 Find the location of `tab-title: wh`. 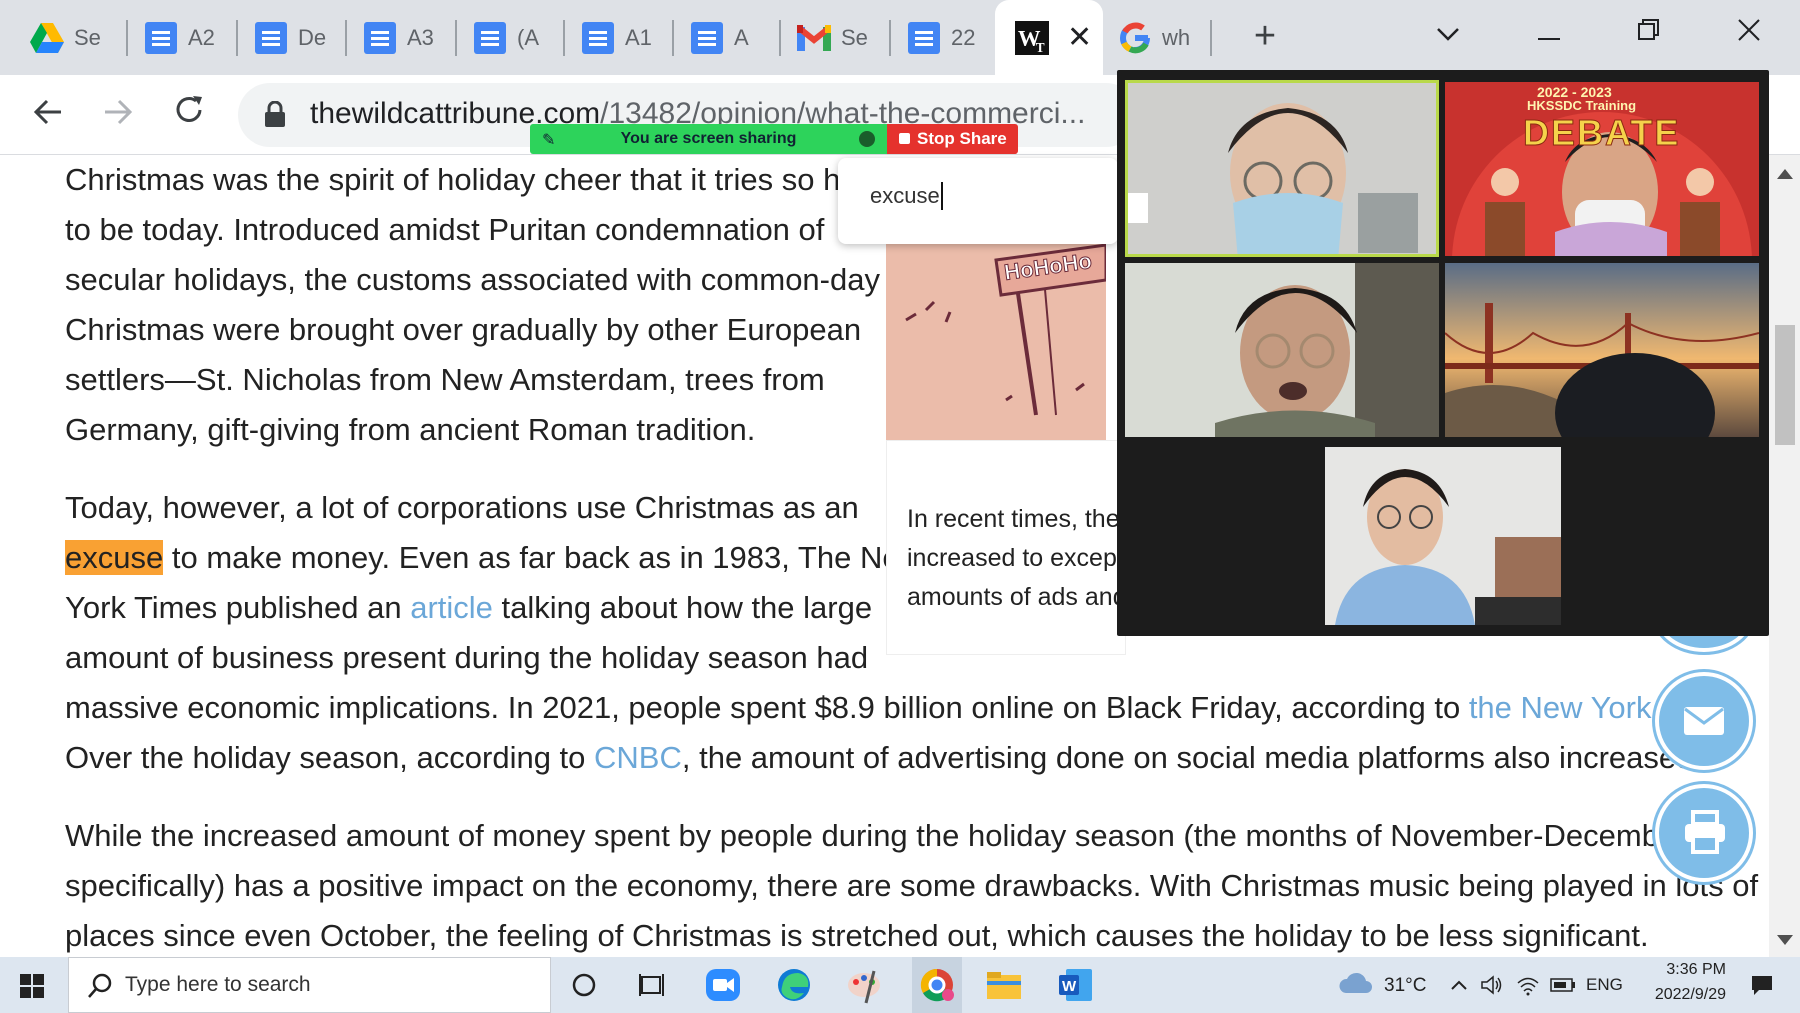

tab-title: wh is located at coordinates (1176, 37).